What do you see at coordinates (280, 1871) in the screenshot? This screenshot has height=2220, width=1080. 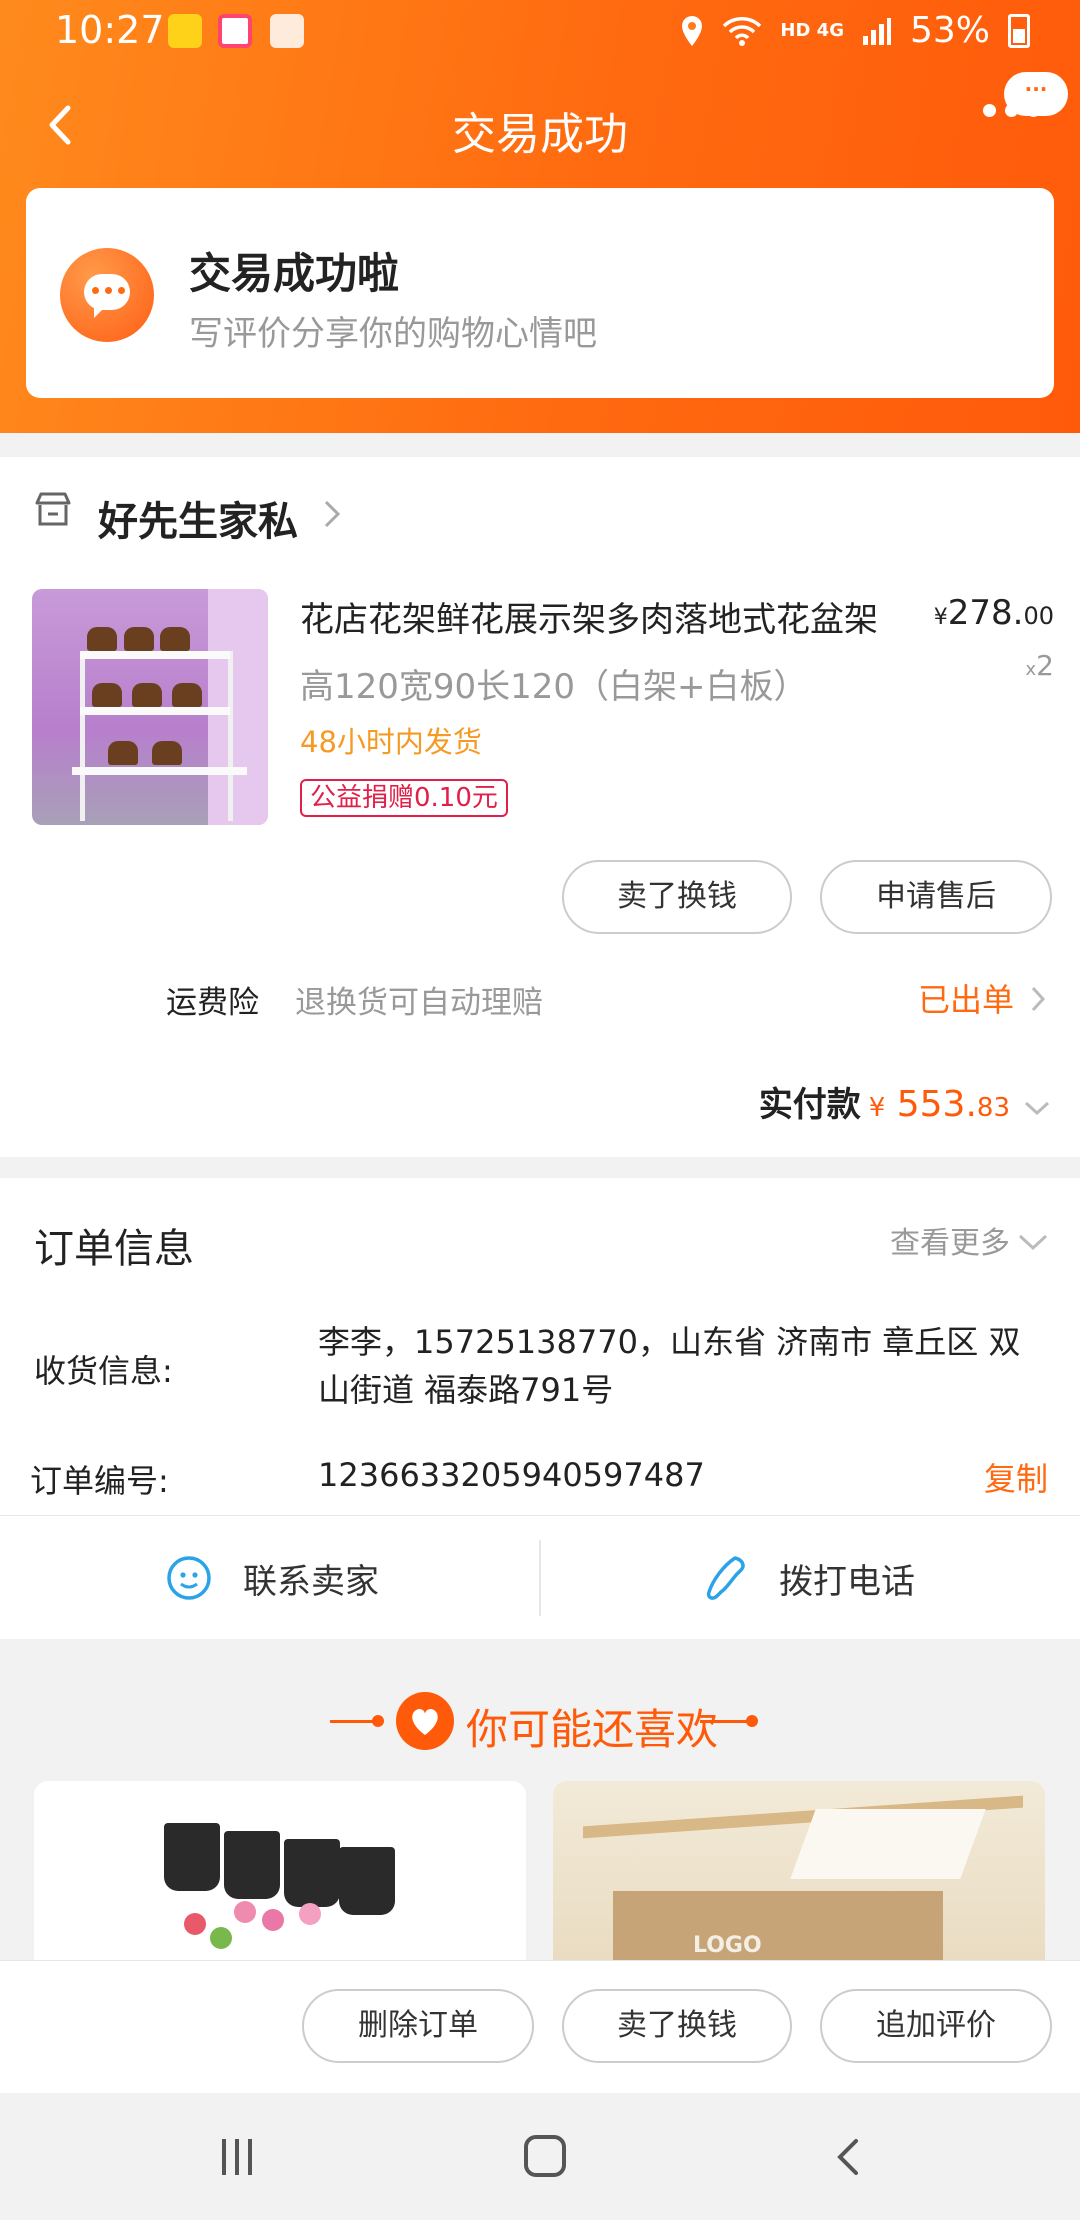 I see `recommend-card` at bounding box center [280, 1871].